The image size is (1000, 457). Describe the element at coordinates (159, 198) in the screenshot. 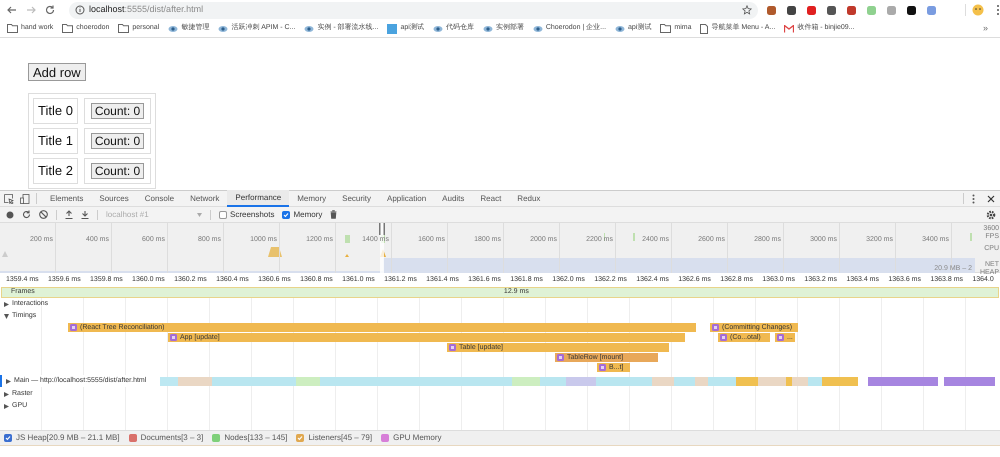

I see `devtools-tab: Console` at that location.